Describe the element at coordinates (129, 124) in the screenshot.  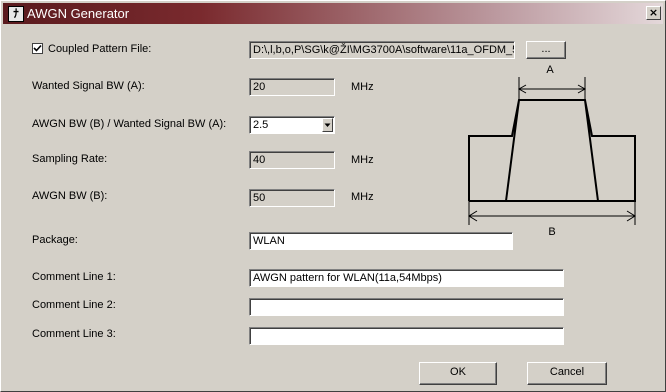
I see `awgn-ratio-label: AWGN BW (B) / Wanted Signal BW (A):` at that location.